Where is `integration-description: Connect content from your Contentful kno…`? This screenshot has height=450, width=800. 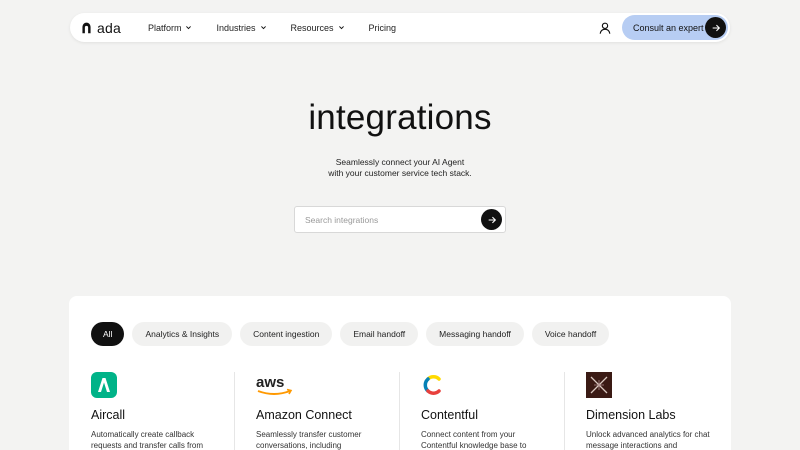 integration-description: Connect content from your Contentful kno… is located at coordinates (474, 440).